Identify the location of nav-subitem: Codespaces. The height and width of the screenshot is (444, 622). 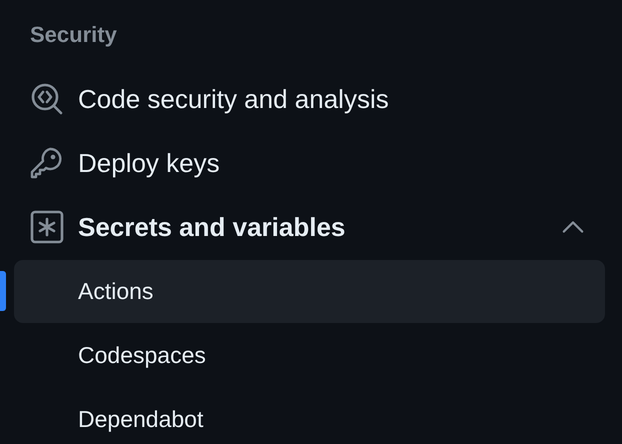
(309, 355).